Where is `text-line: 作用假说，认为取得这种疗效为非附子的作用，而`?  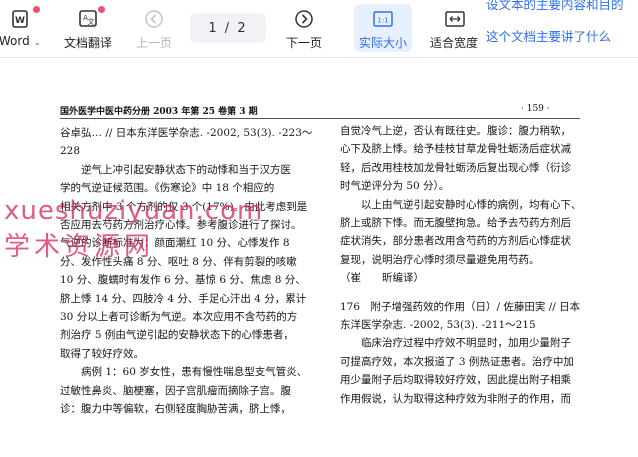
text-line: 作用假说，认为取得这种疗效为非附子的作用，而 is located at coordinates (455, 398).